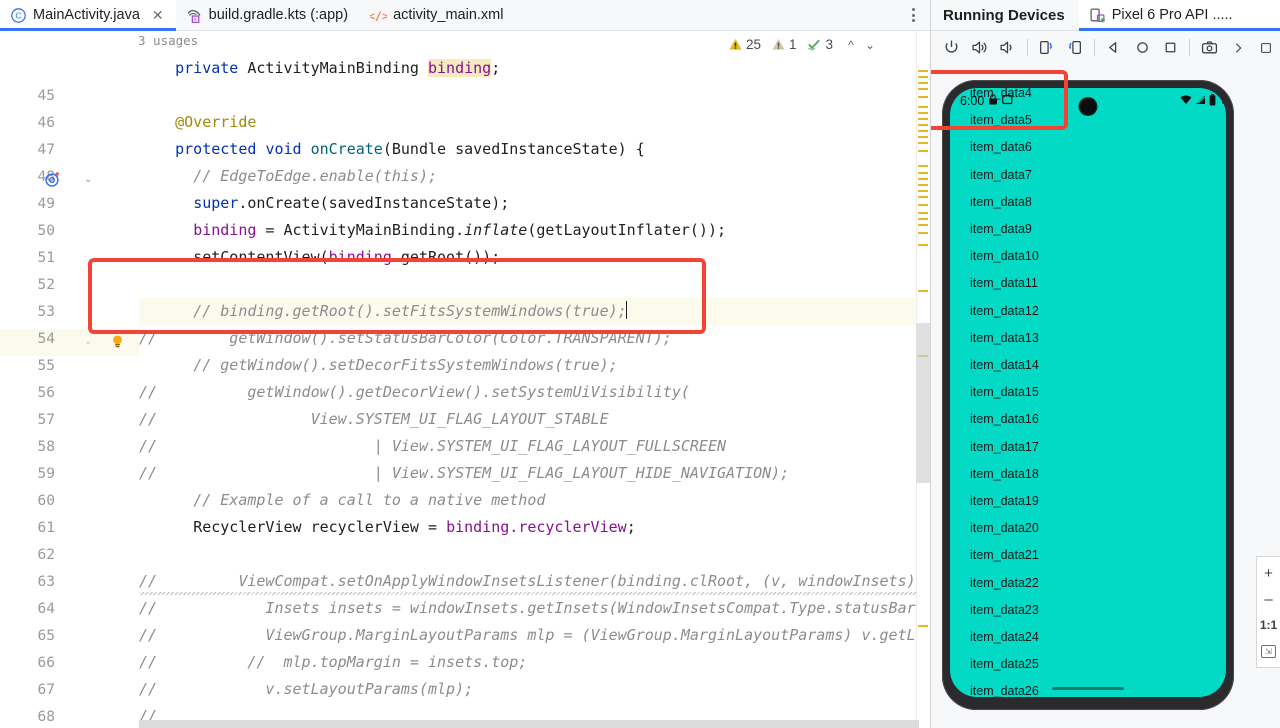 The width and height of the screenshot is (1280, 728). What do you see at coordinates (35, 150) in the screenshot?
I see `line-number: 47` at bounding box center [35, 150].